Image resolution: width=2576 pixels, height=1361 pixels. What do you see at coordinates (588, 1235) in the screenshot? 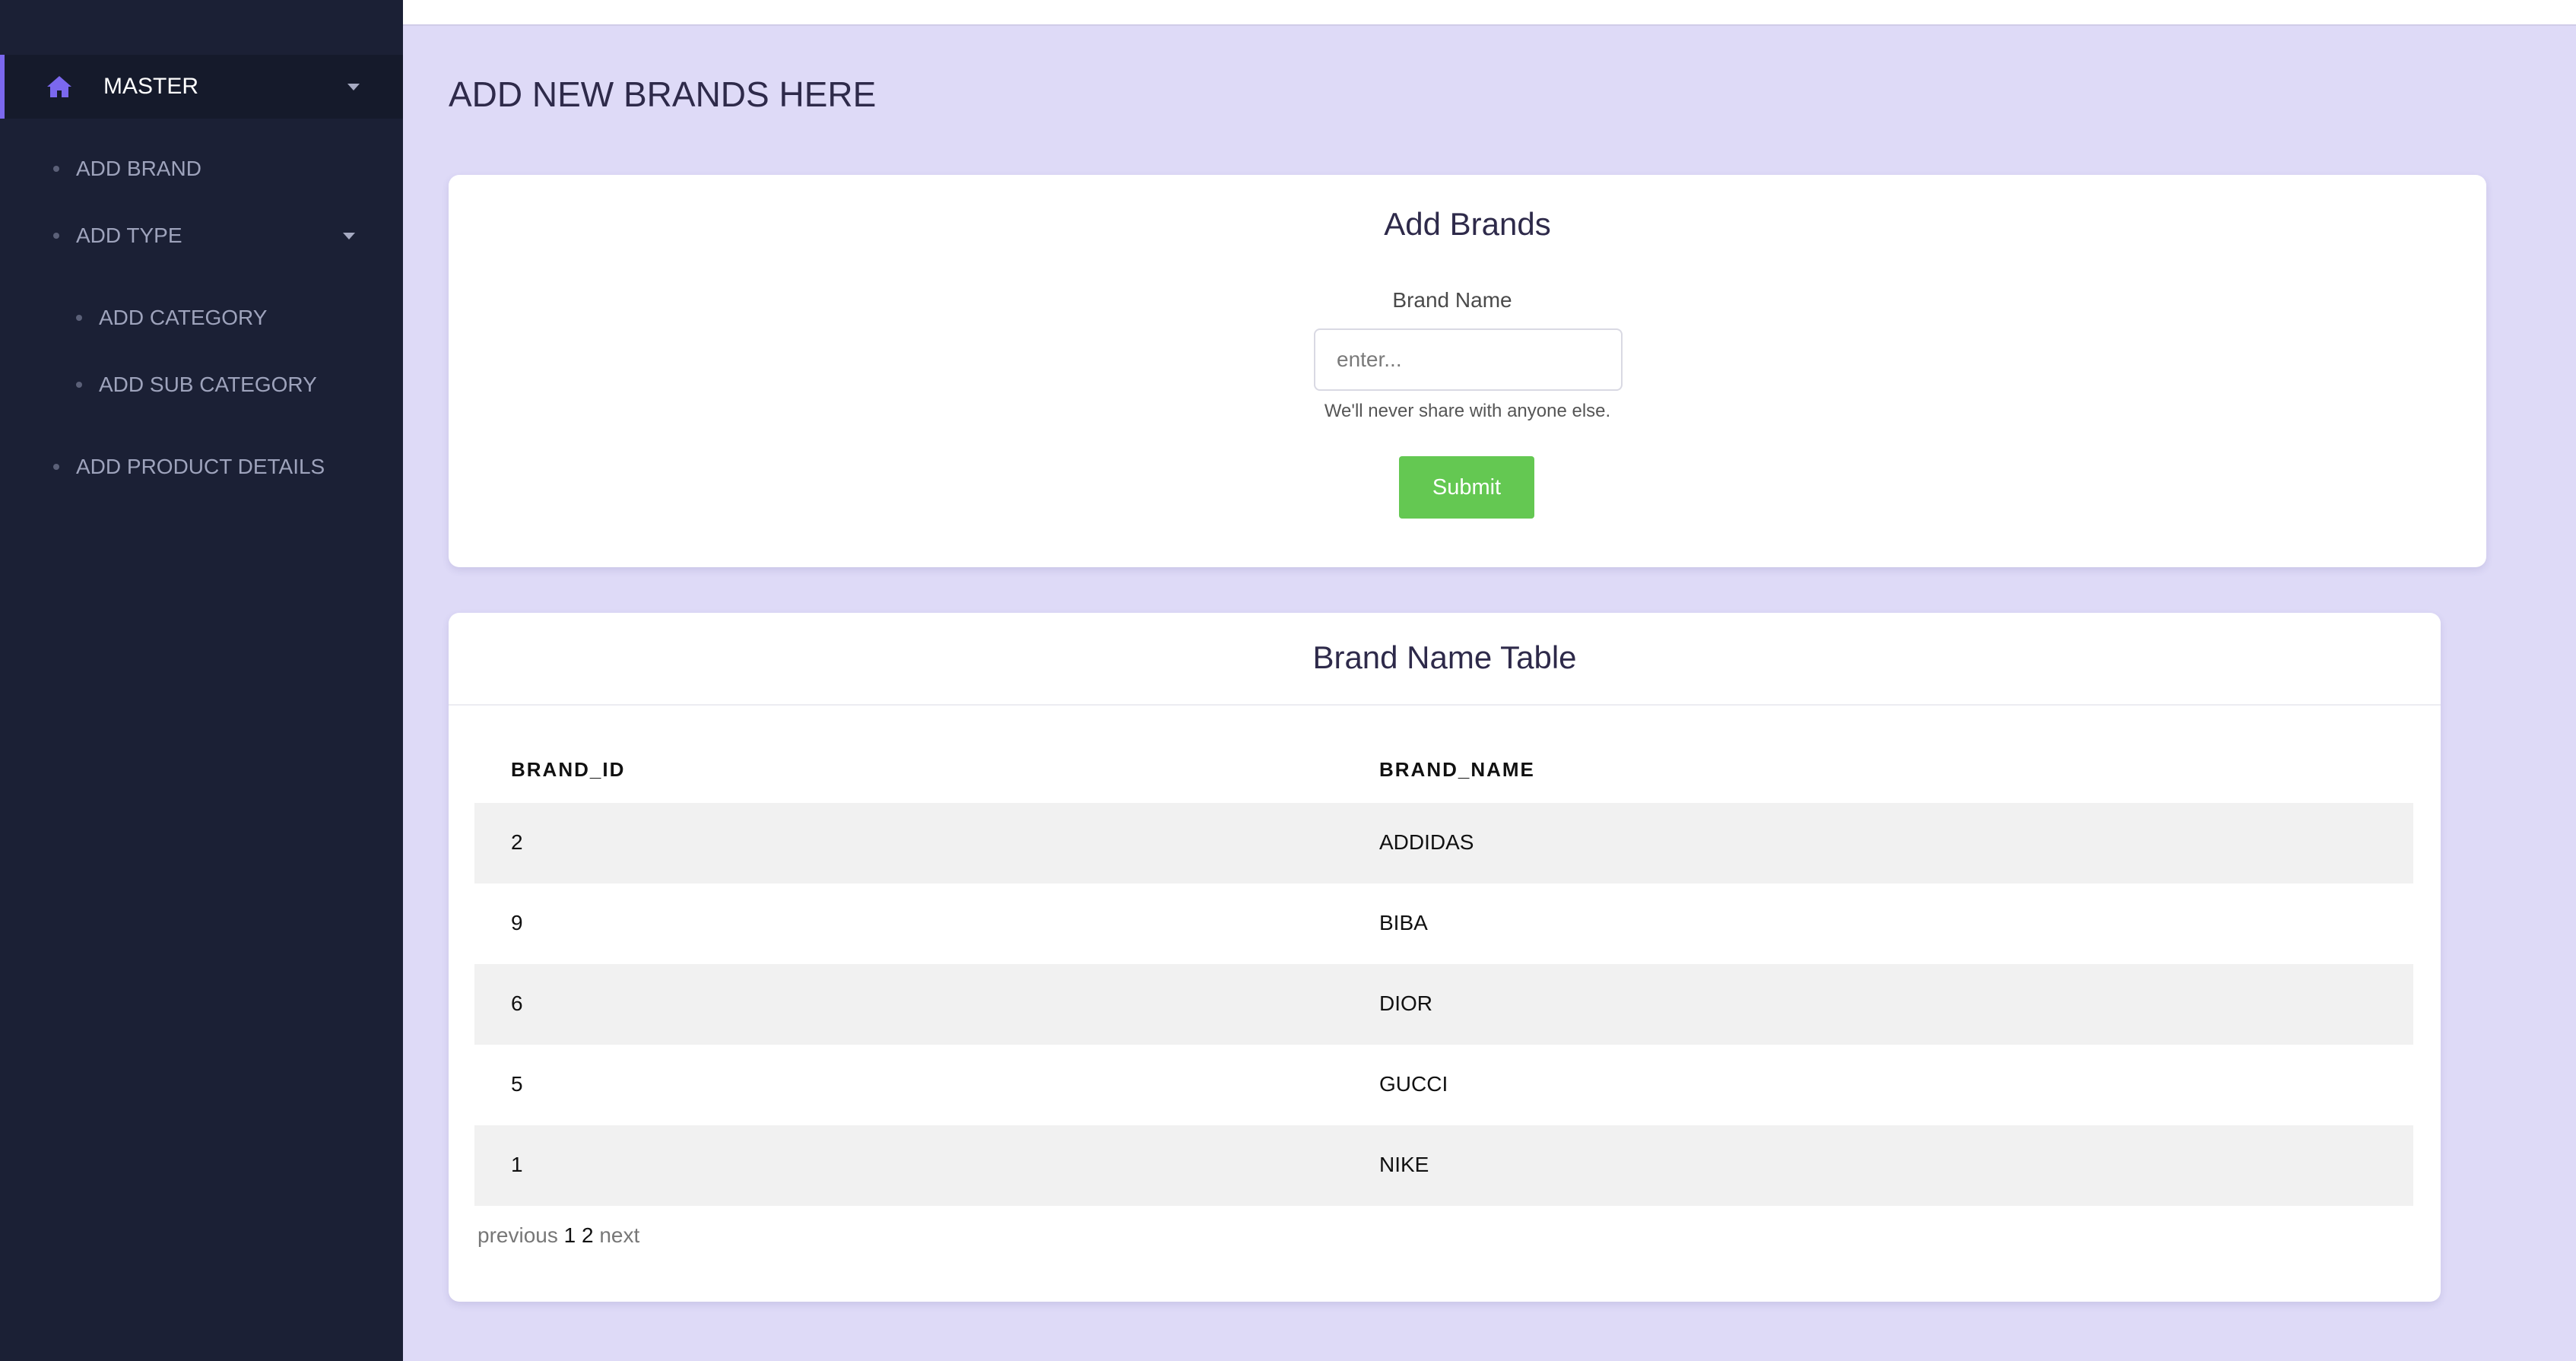
I see `page-link-2: 2` at bounding box center [588, 1235].